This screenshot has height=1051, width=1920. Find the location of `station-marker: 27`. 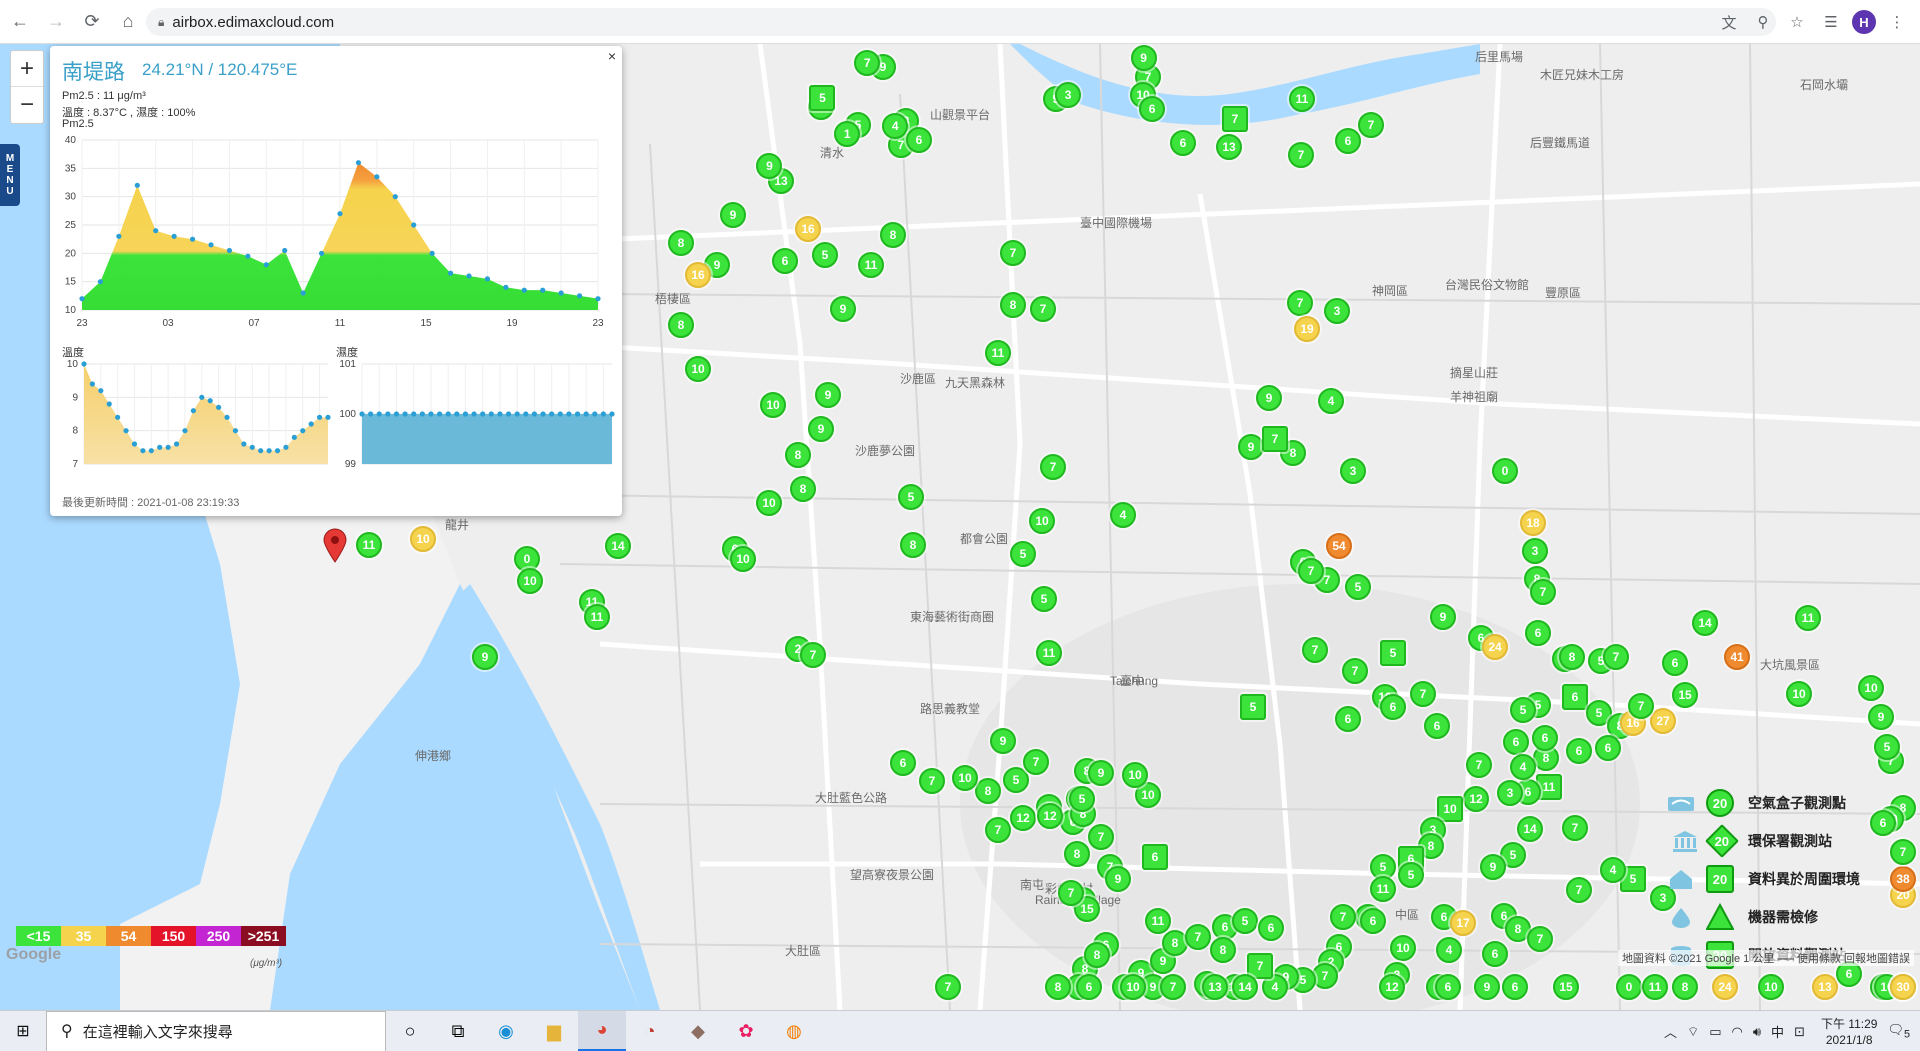

station-marker: 27 is located at coordinates (1663, 721).